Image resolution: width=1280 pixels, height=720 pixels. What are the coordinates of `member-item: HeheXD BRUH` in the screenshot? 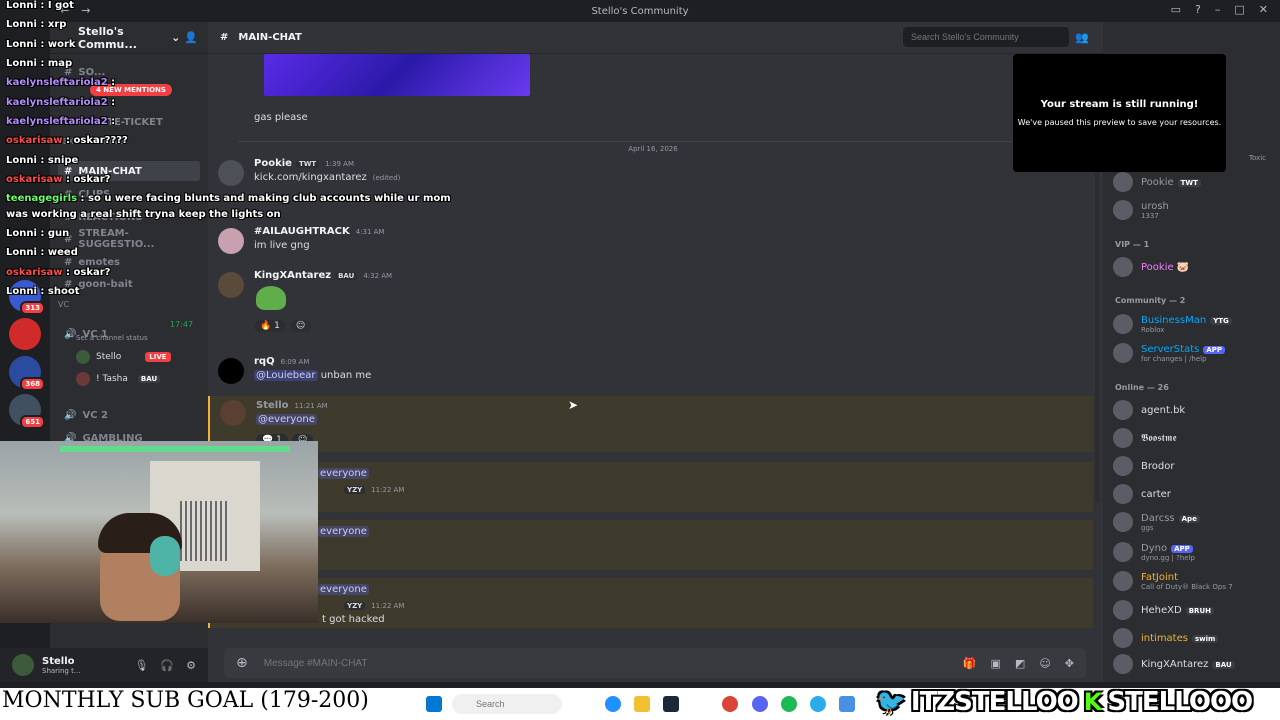 It's located at (1193, 610).